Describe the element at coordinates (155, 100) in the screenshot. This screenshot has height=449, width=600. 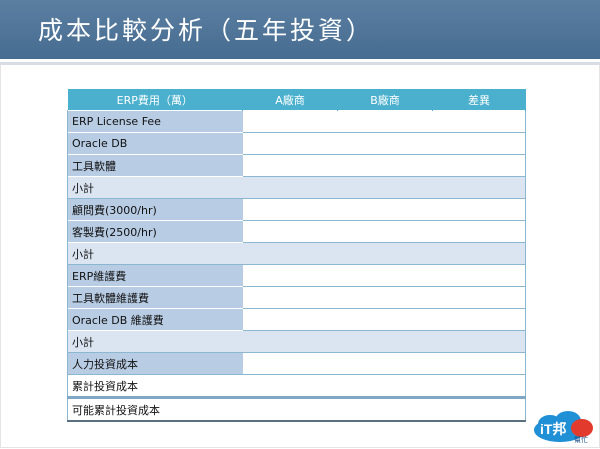
I see `header-erp-cost: ERP費用（萬）` at that location.